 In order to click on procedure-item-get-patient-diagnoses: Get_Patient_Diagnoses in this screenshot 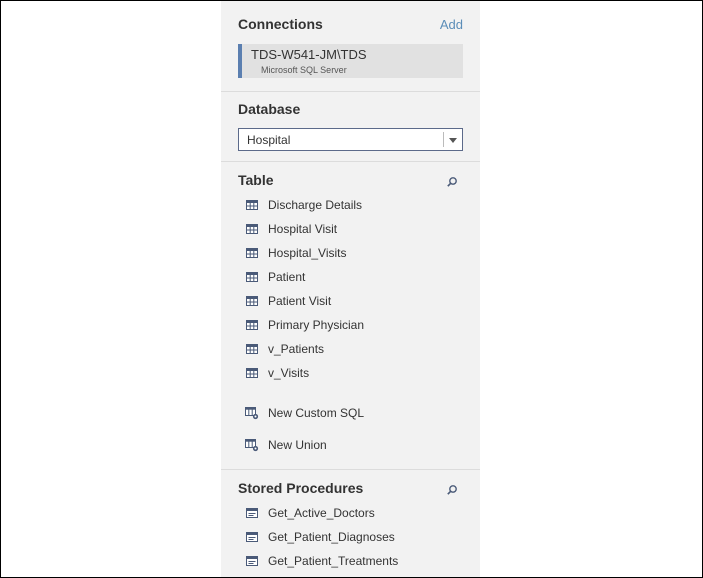, I will do `click(355, 537)`.